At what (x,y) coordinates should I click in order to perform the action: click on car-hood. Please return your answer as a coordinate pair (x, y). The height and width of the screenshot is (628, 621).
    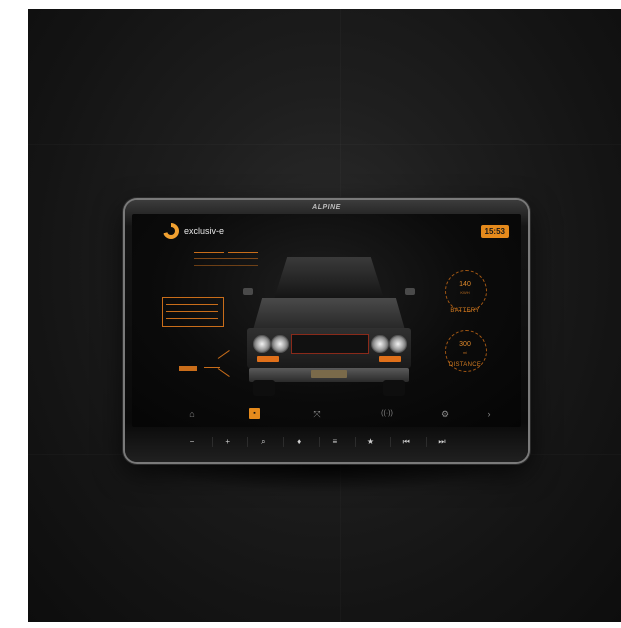
    Looking at the image, I should click on (329, 314).